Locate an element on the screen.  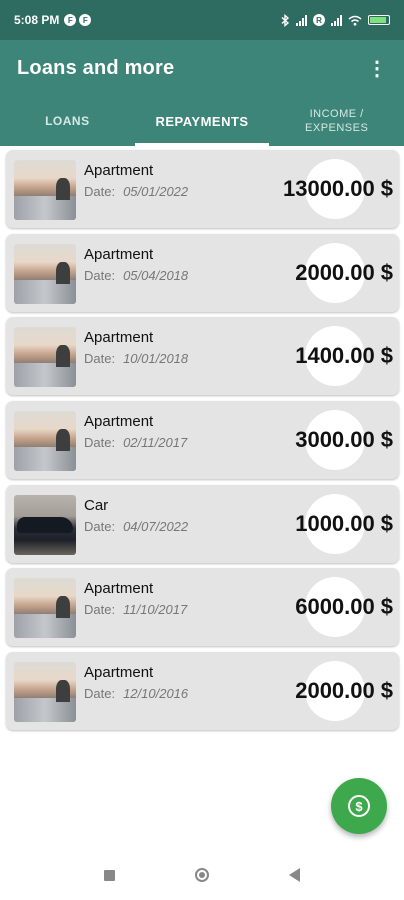
item-amount: 1400.00 $ is located at coordinates (344, 356).